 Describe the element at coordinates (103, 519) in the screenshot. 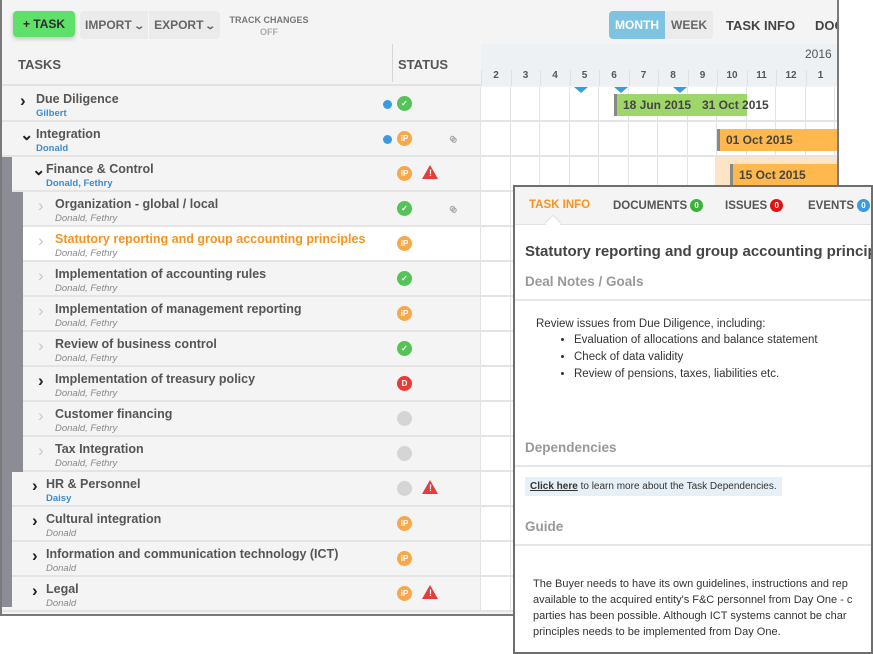

I see `task-name: Cultural integration` at that location.